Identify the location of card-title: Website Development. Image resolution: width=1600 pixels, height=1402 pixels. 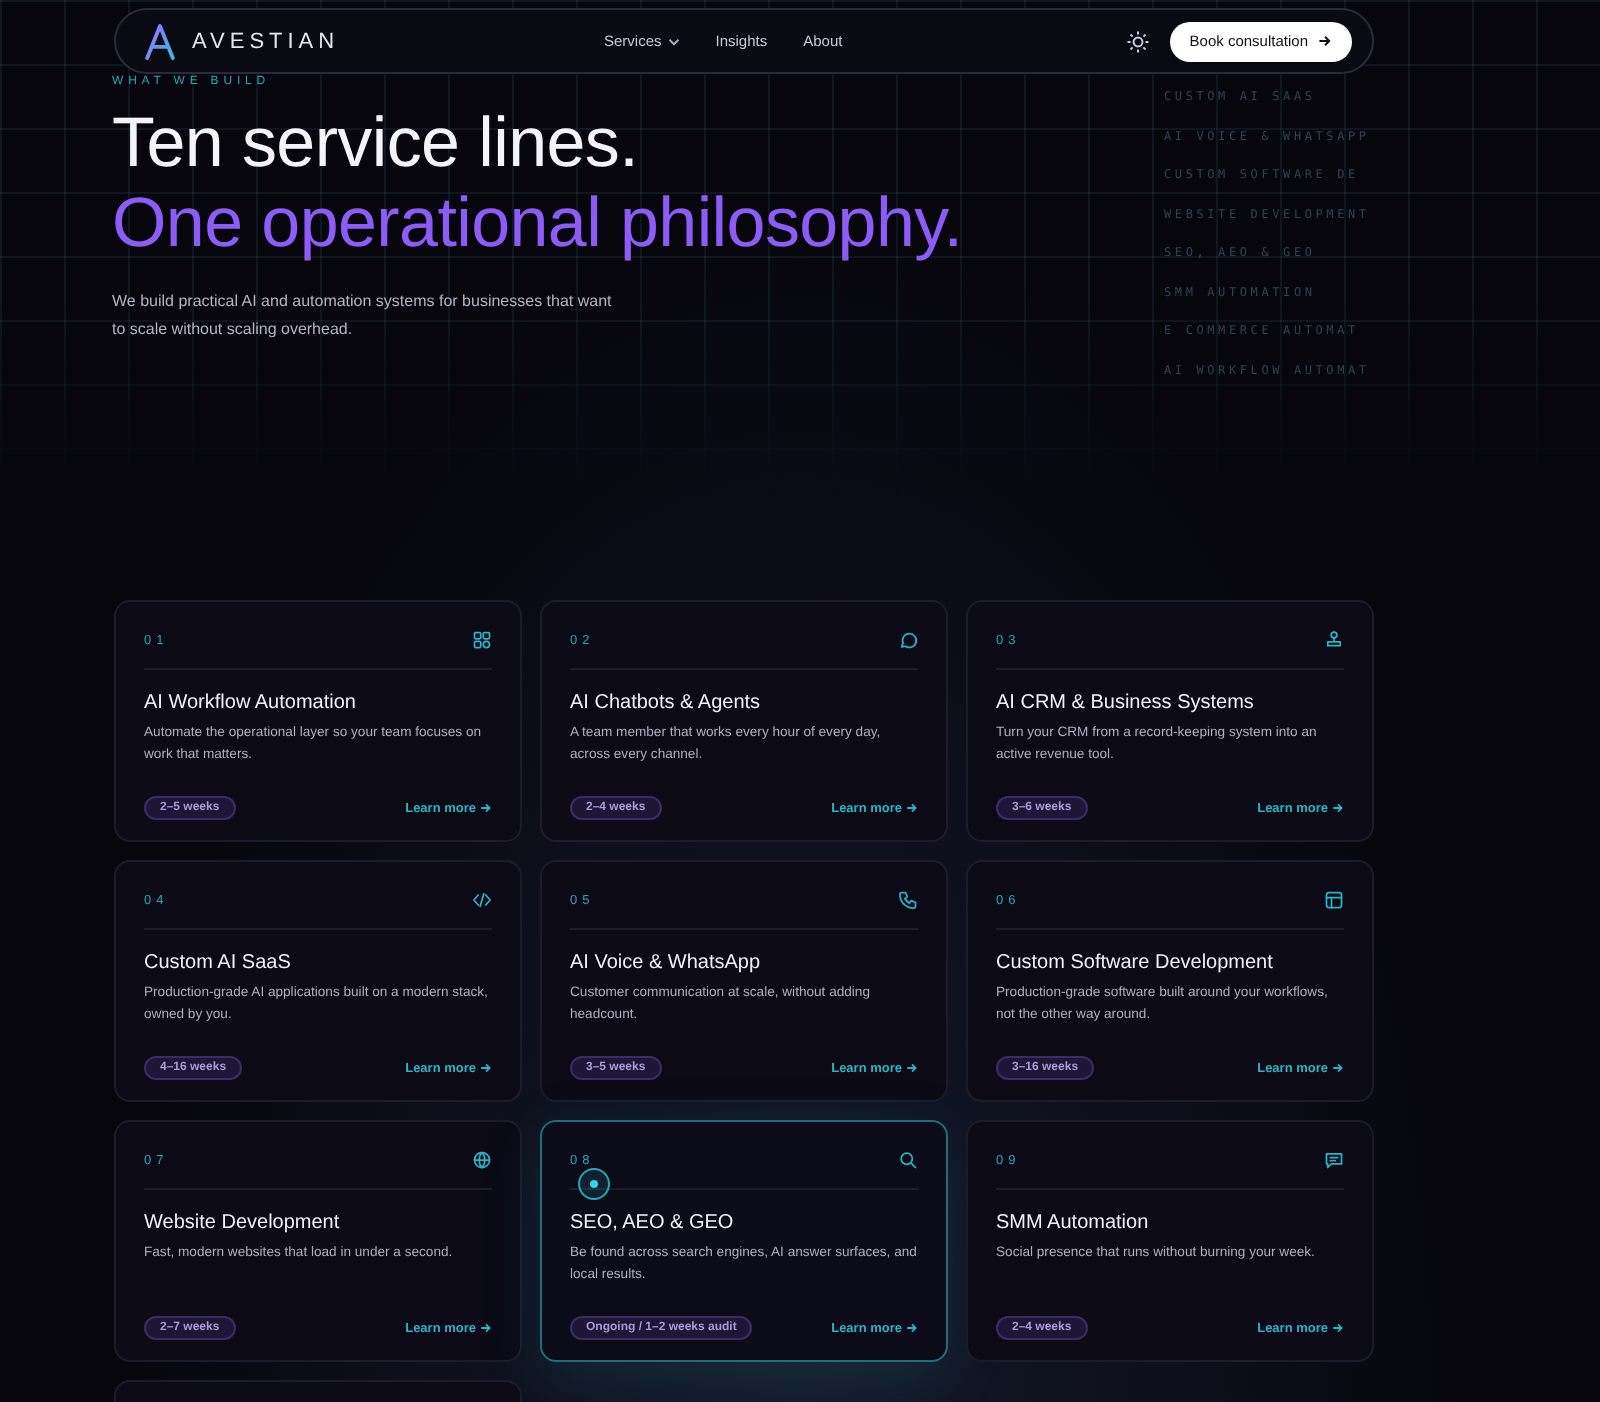
(243, 1223).